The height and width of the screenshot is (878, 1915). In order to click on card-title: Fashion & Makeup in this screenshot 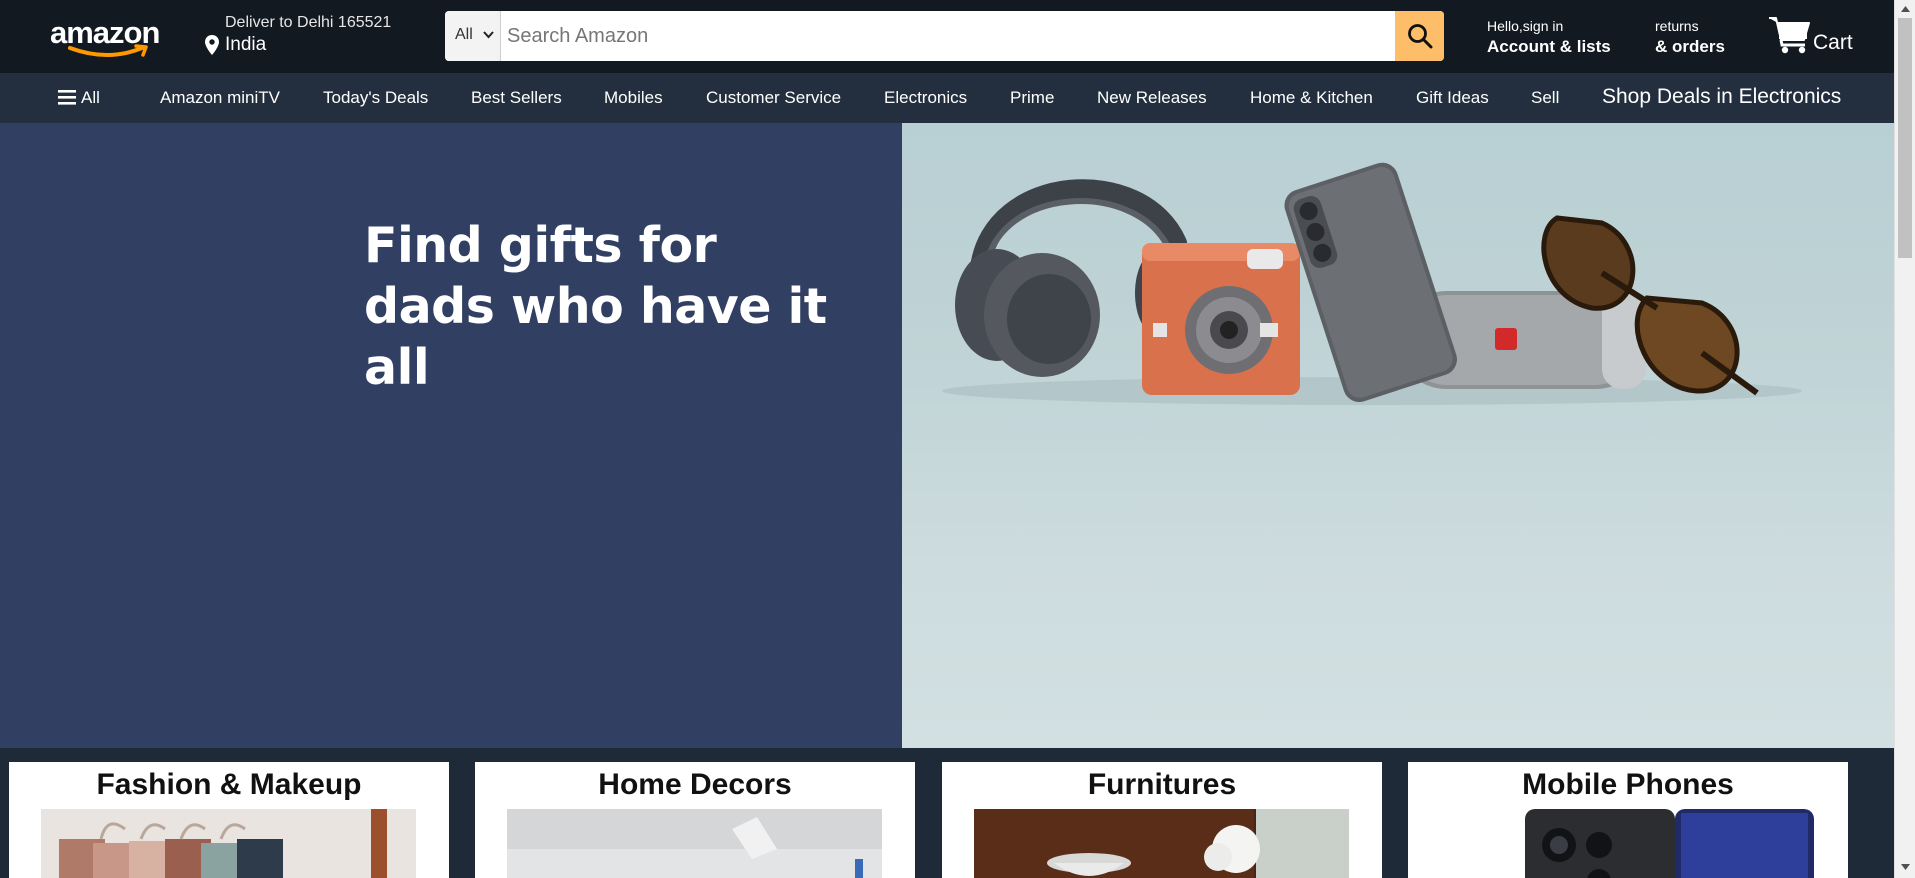, I will do `click(229, 784)`.